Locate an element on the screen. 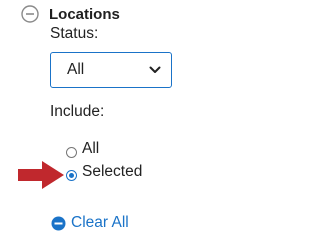  status-label: Status: is located at coordinates (74, 33).